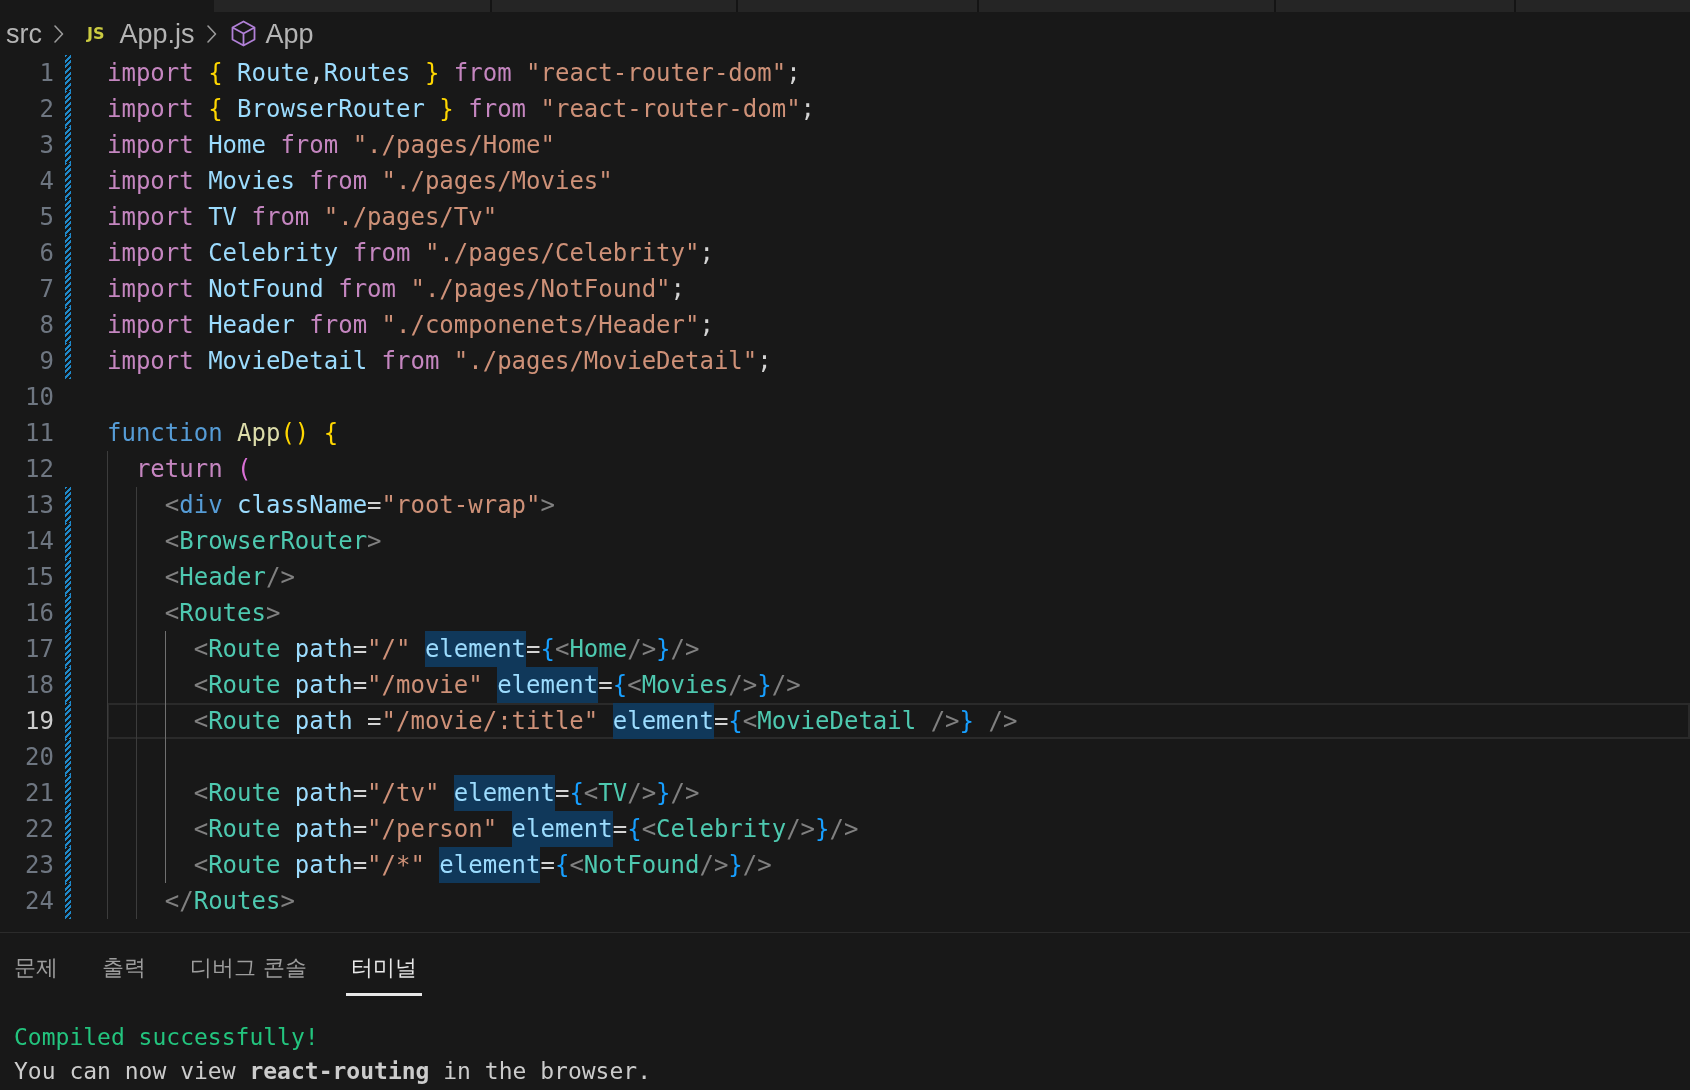  Describe the element at coordinates (289, 33) in the screenshot. I see `breadcrumb-item: App` at that location.